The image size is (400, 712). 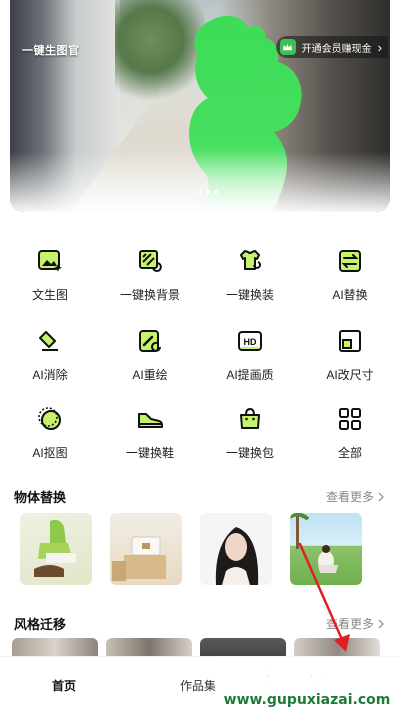 I want to click on tool-label: 文生图, so click(x=49, y=295).